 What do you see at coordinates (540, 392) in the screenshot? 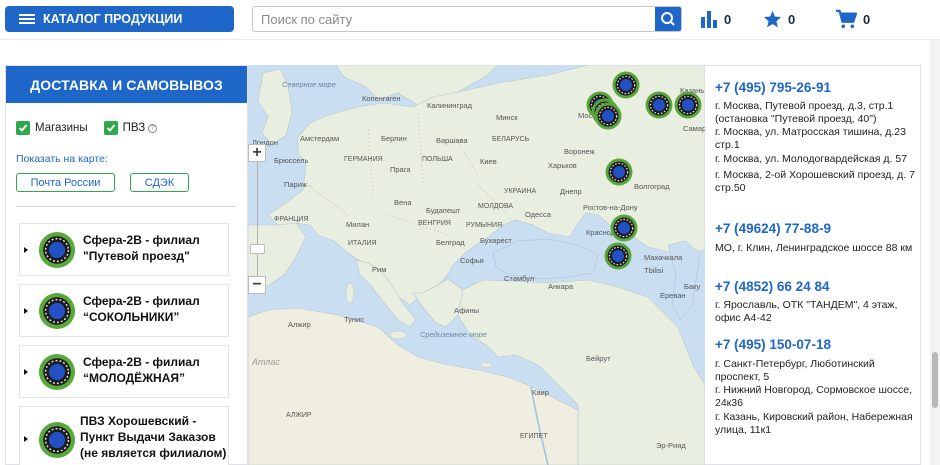
I see `map-label: Каир` at bounding box center [540, 392].